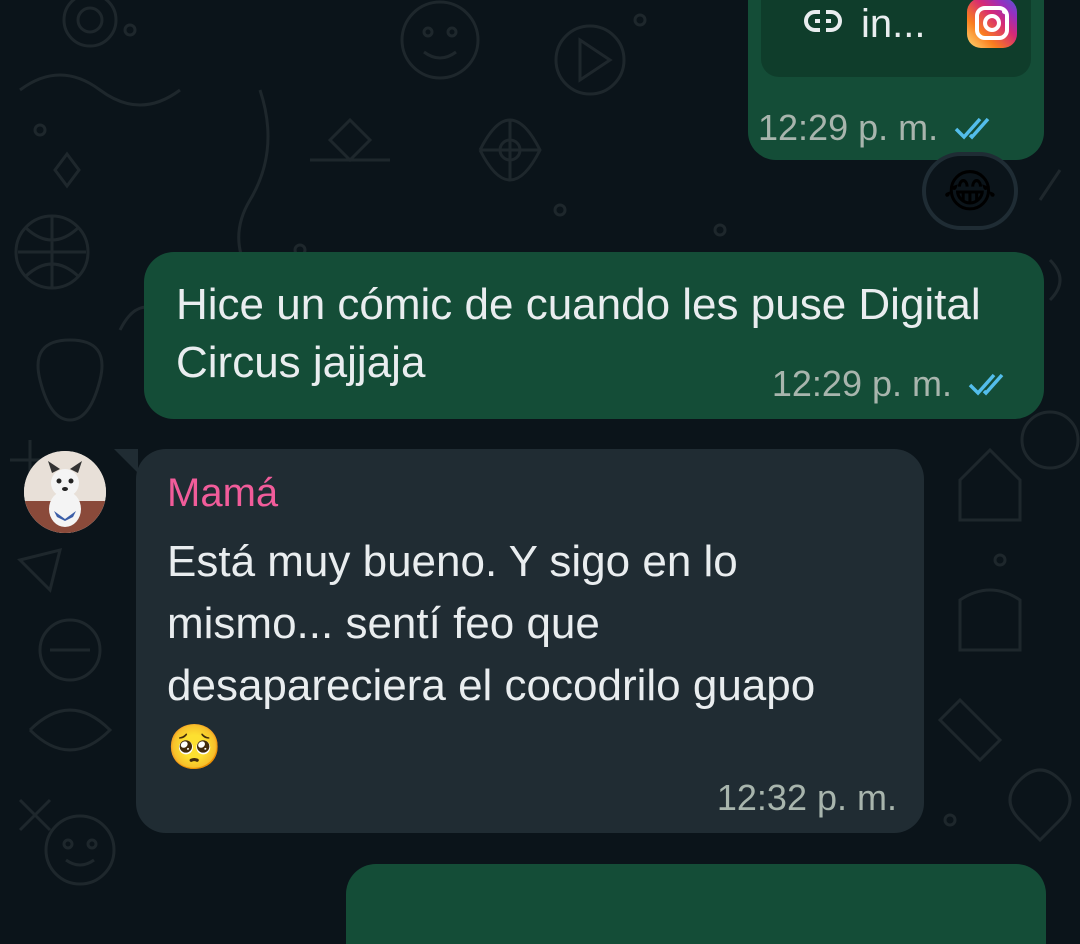 The width and height of the screenshot is (1080, 944). What do you see at coordinates (896, 80) in the screenshot?
I see `outgoing-link-message: in... 12:29 p. m.` at bounding box center [896, 80].